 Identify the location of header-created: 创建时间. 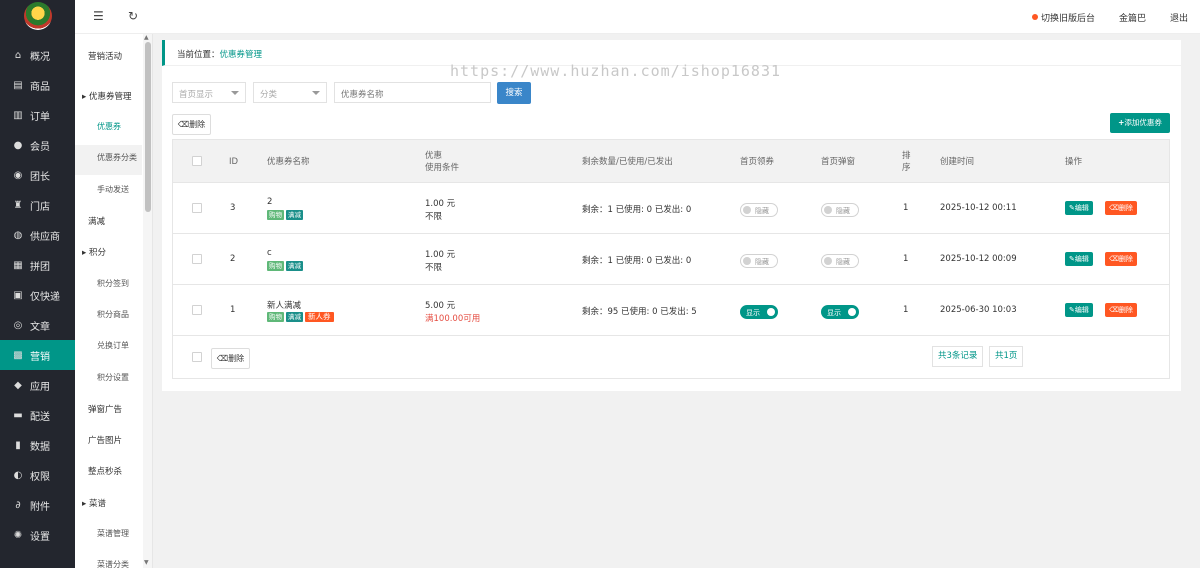
(957, 162).